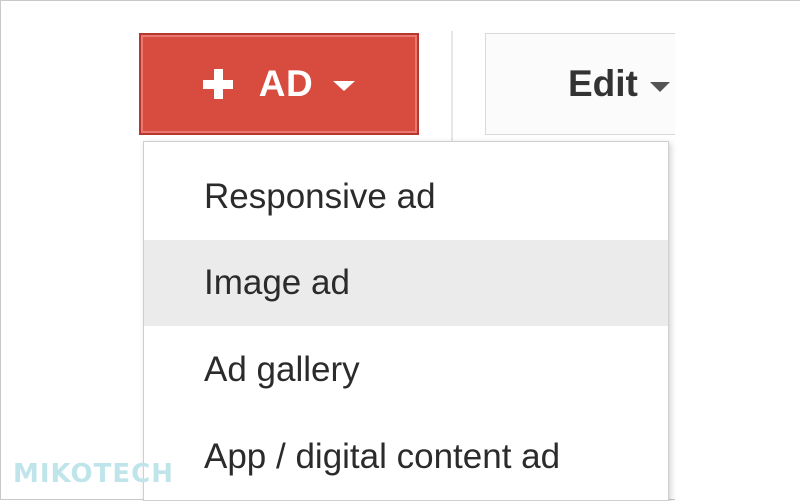  What do you see at coordinates (406, 197) in the screenshot?
I see `menu-item-responsive-ad: Responsive ad` at bounding box center [406, 197].